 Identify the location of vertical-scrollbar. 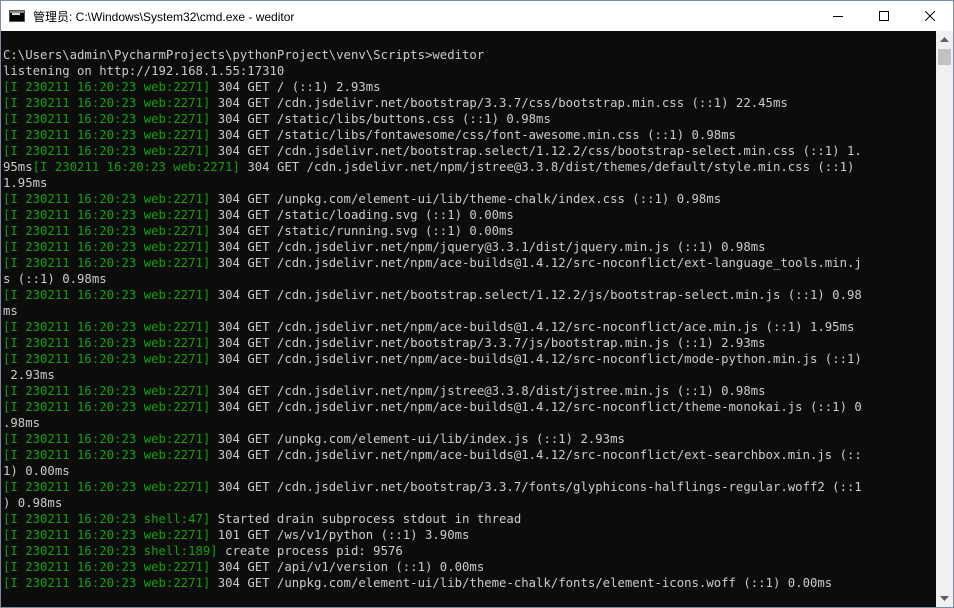
(944, 319).